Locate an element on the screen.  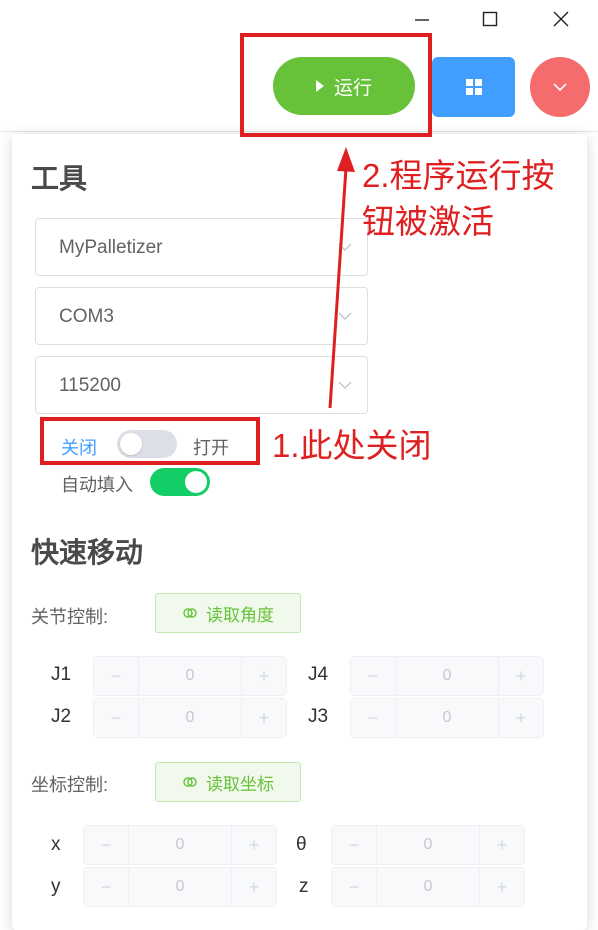
annotation-step2-line2: 钮被激活 is located at coordinates (428, 221).